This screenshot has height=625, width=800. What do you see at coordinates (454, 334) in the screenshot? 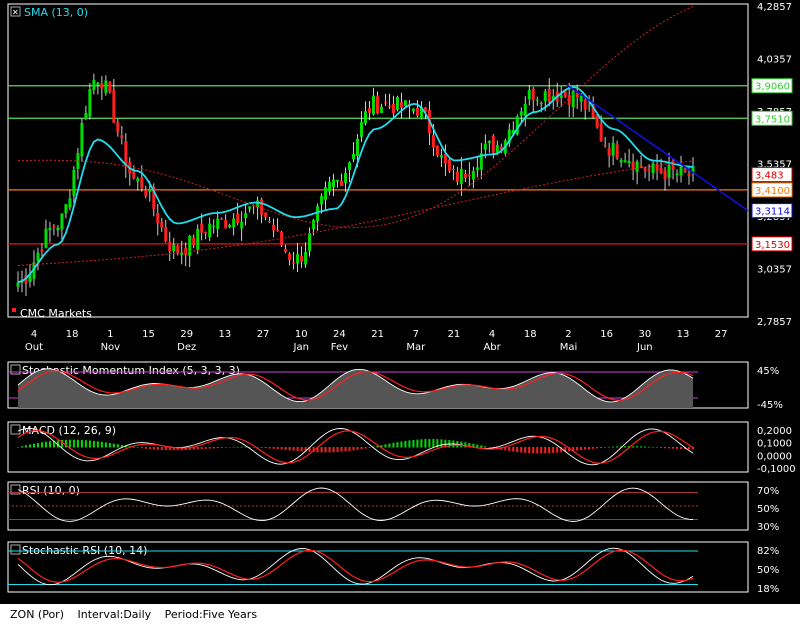
I see `x-tick-number: 21` at bounding box center [454, 334].